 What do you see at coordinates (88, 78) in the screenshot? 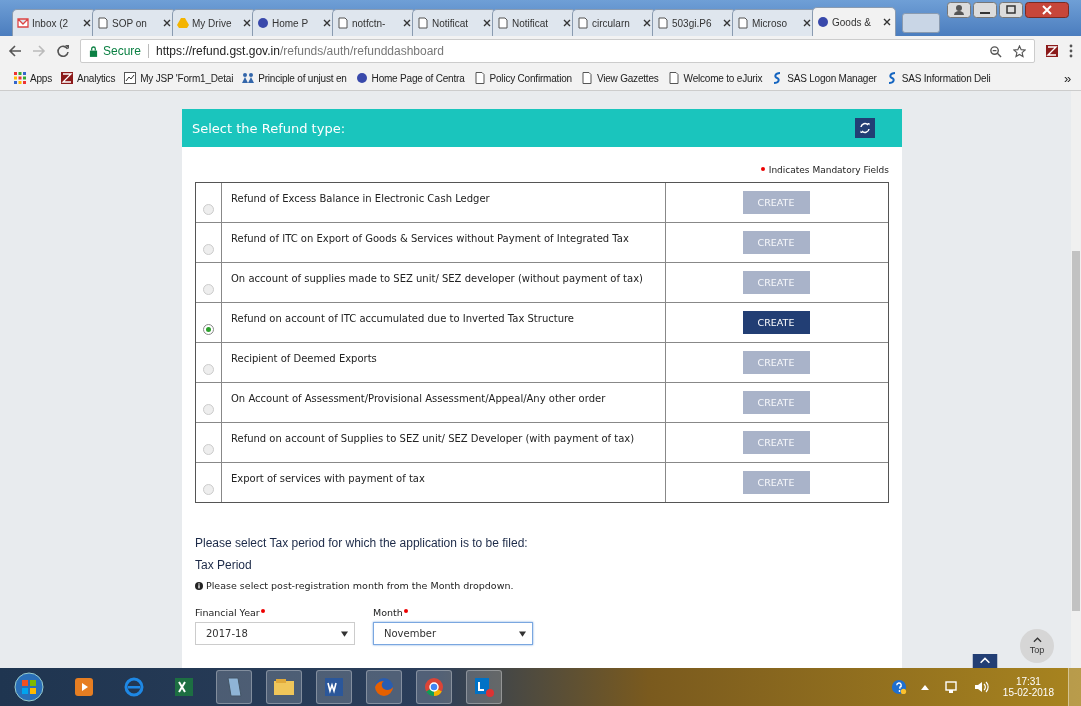
I see `bookmark-item: Analytics` at bounding box center [88, 78].